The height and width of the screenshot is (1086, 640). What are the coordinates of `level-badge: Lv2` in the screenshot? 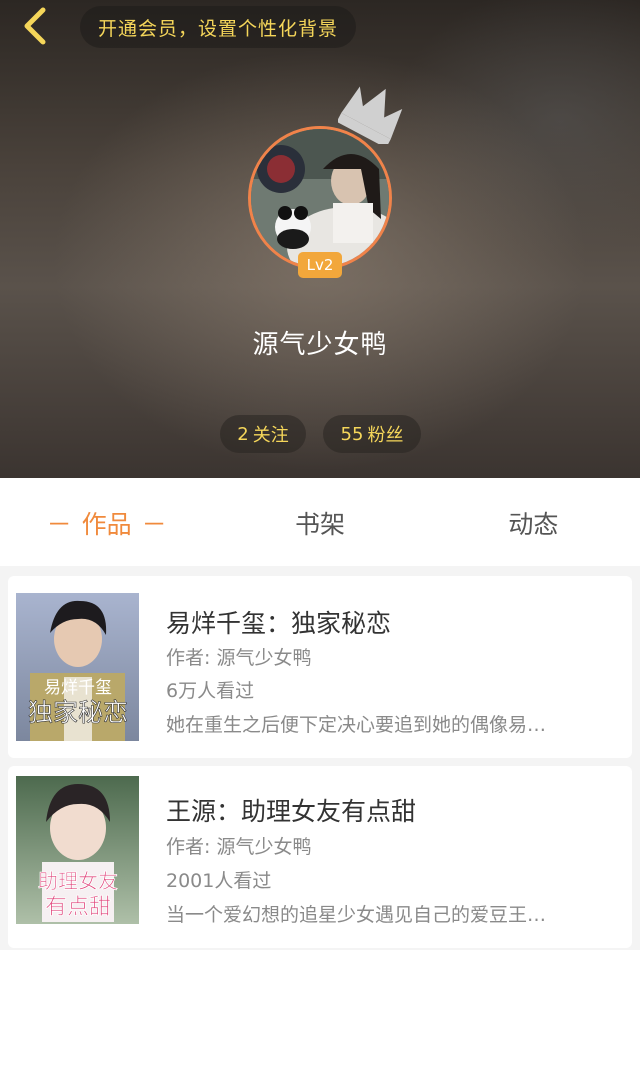 It's located at (320, 265).